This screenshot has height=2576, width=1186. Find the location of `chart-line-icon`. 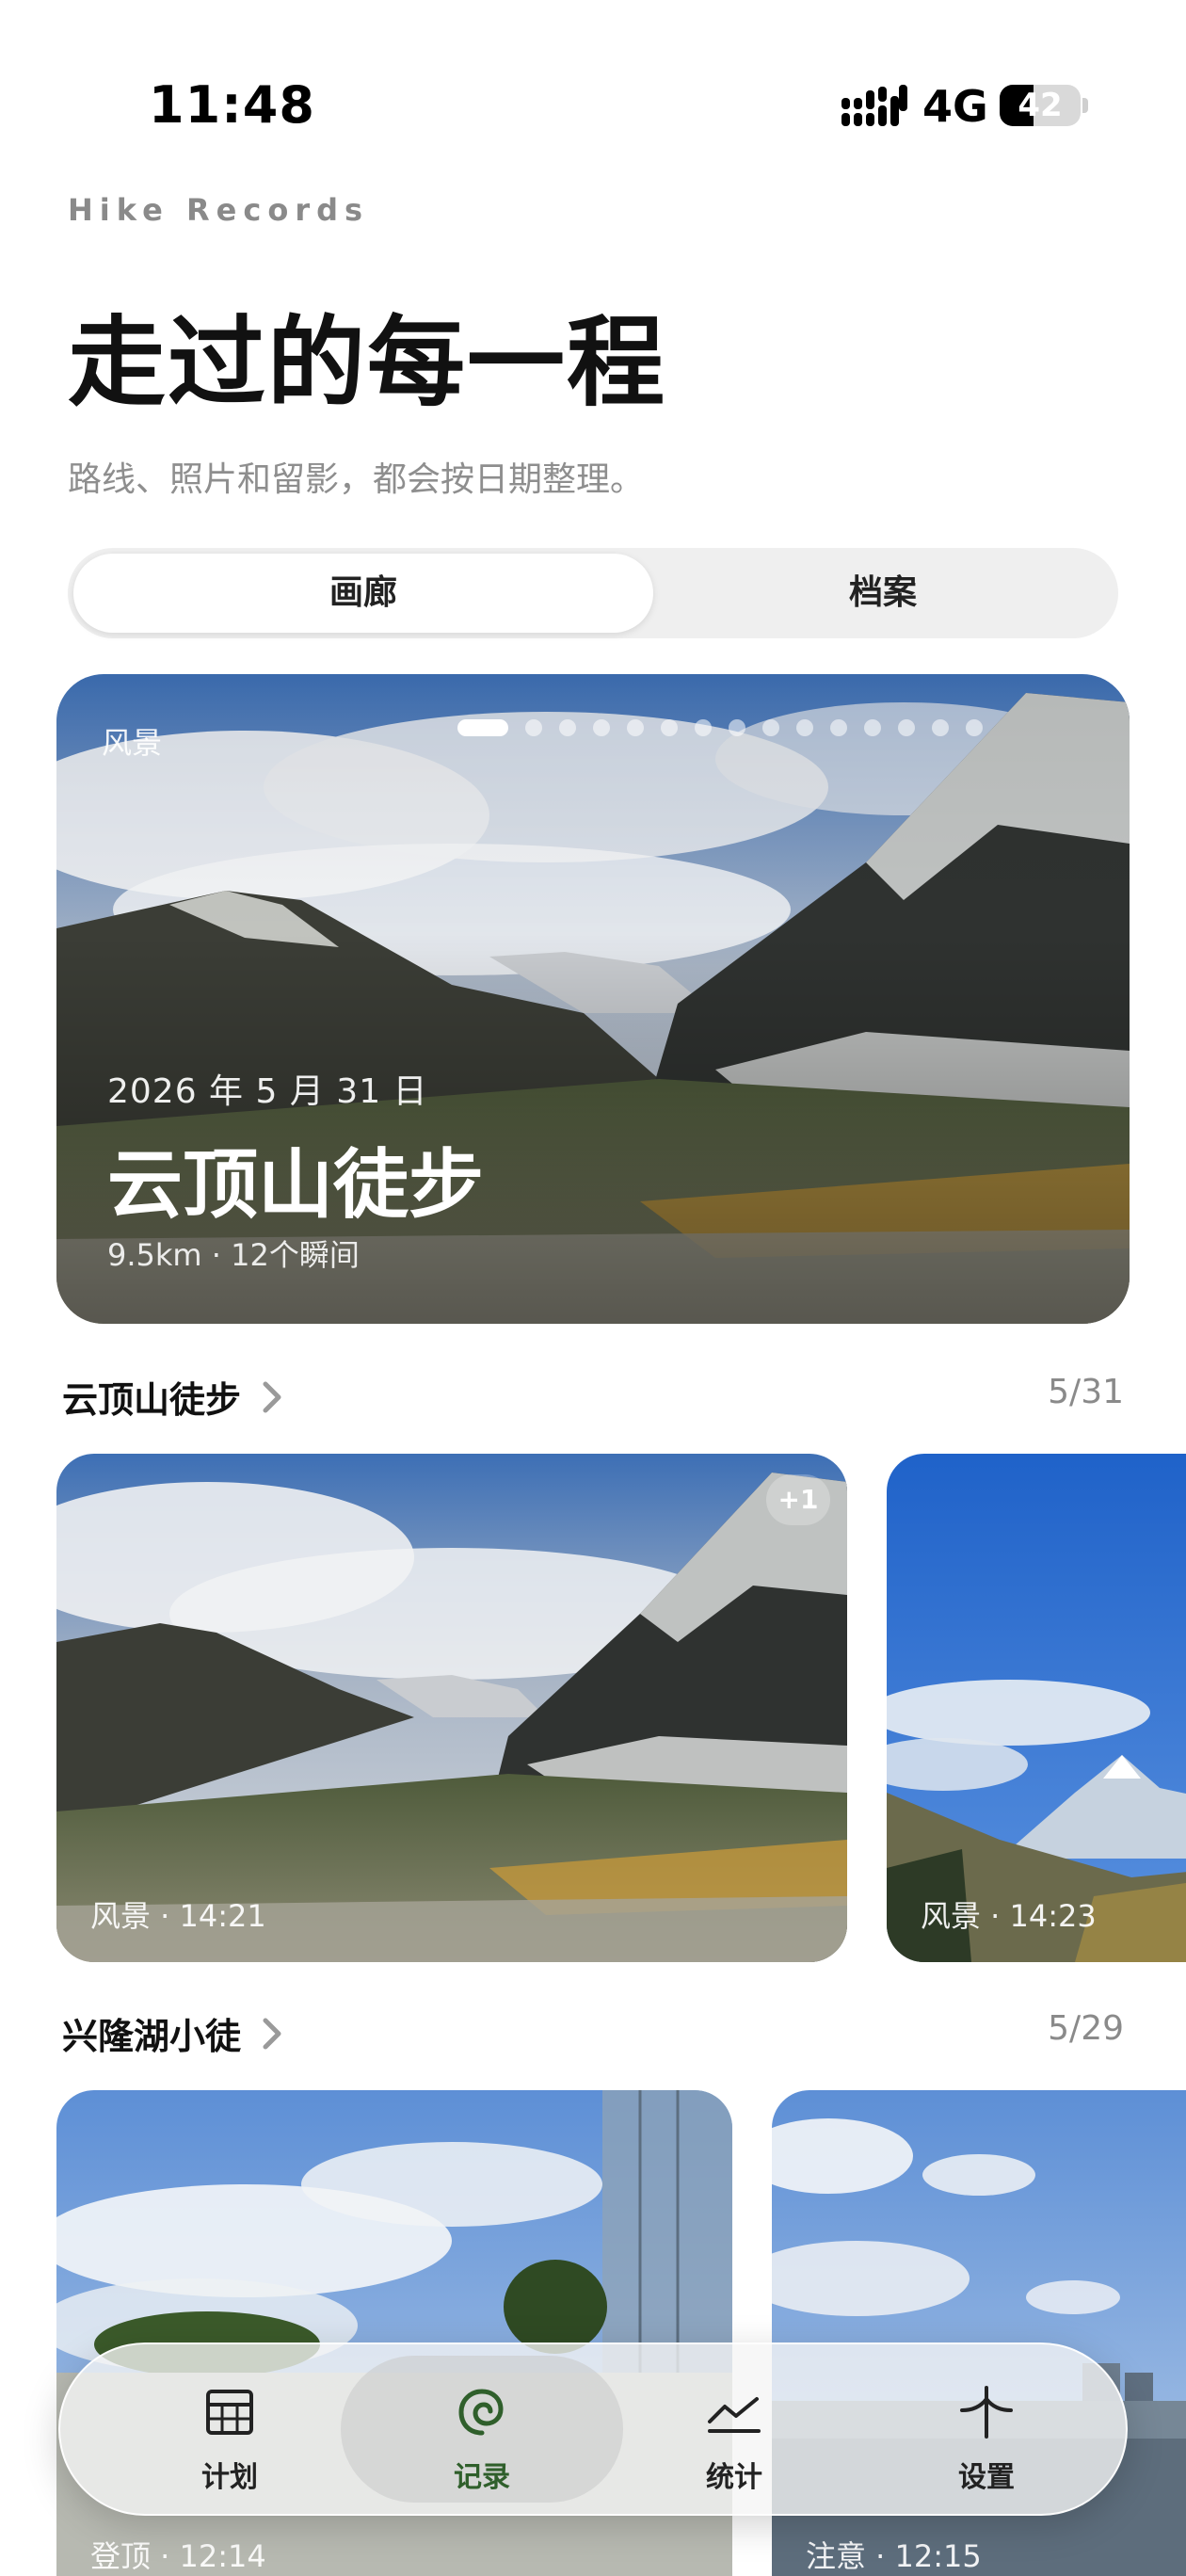

chart-line-icon is located at coordinates (734, 2415).